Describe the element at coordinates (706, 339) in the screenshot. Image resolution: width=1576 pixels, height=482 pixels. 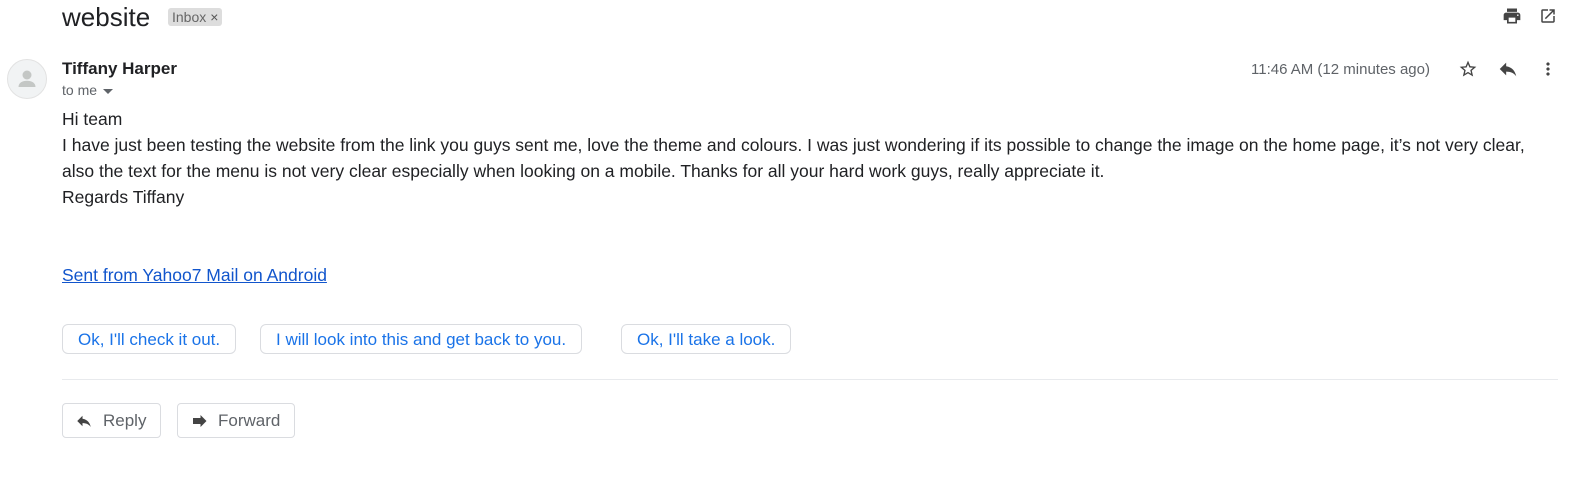
I see `smart-reply-button: Ok, I'll take a look.` at that location.